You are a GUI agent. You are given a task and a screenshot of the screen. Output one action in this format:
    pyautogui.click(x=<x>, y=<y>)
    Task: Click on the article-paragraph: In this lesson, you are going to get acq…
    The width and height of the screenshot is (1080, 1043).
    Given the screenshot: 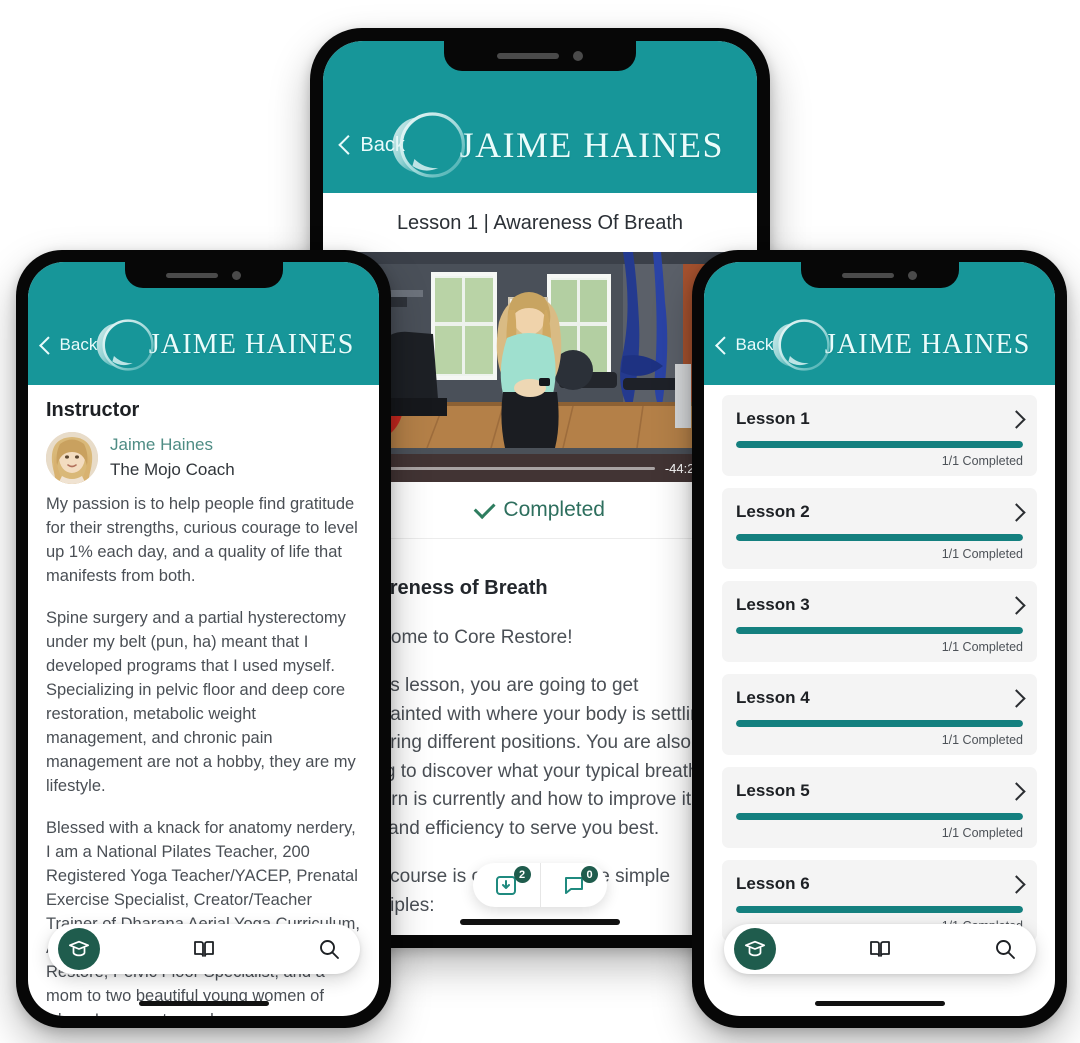 What is the action you would take?
    pyautogui.click(x=530, y=757)
    